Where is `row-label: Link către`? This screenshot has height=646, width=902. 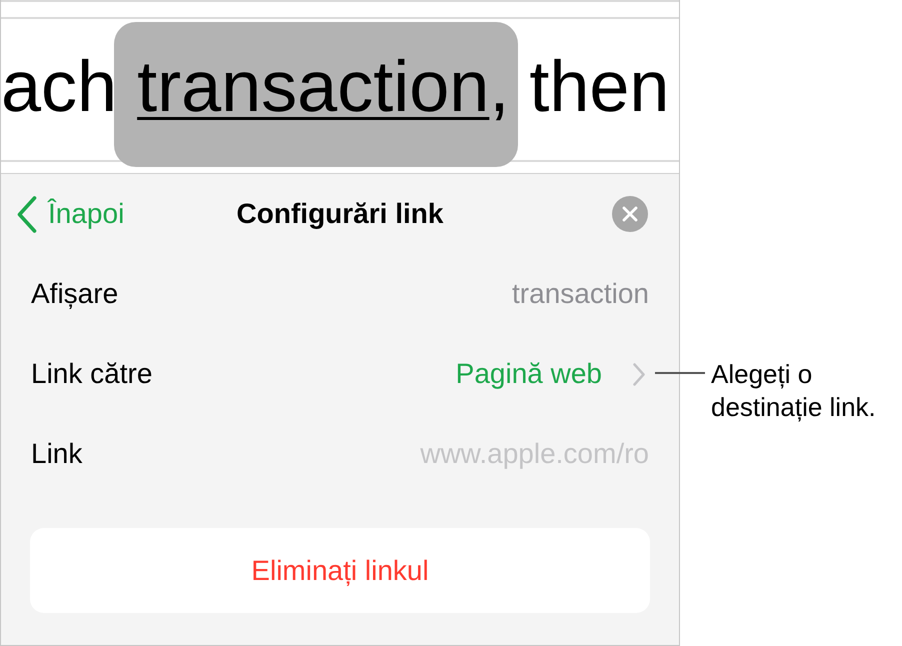
row-label: Link către is located at coordinates (91, 374).